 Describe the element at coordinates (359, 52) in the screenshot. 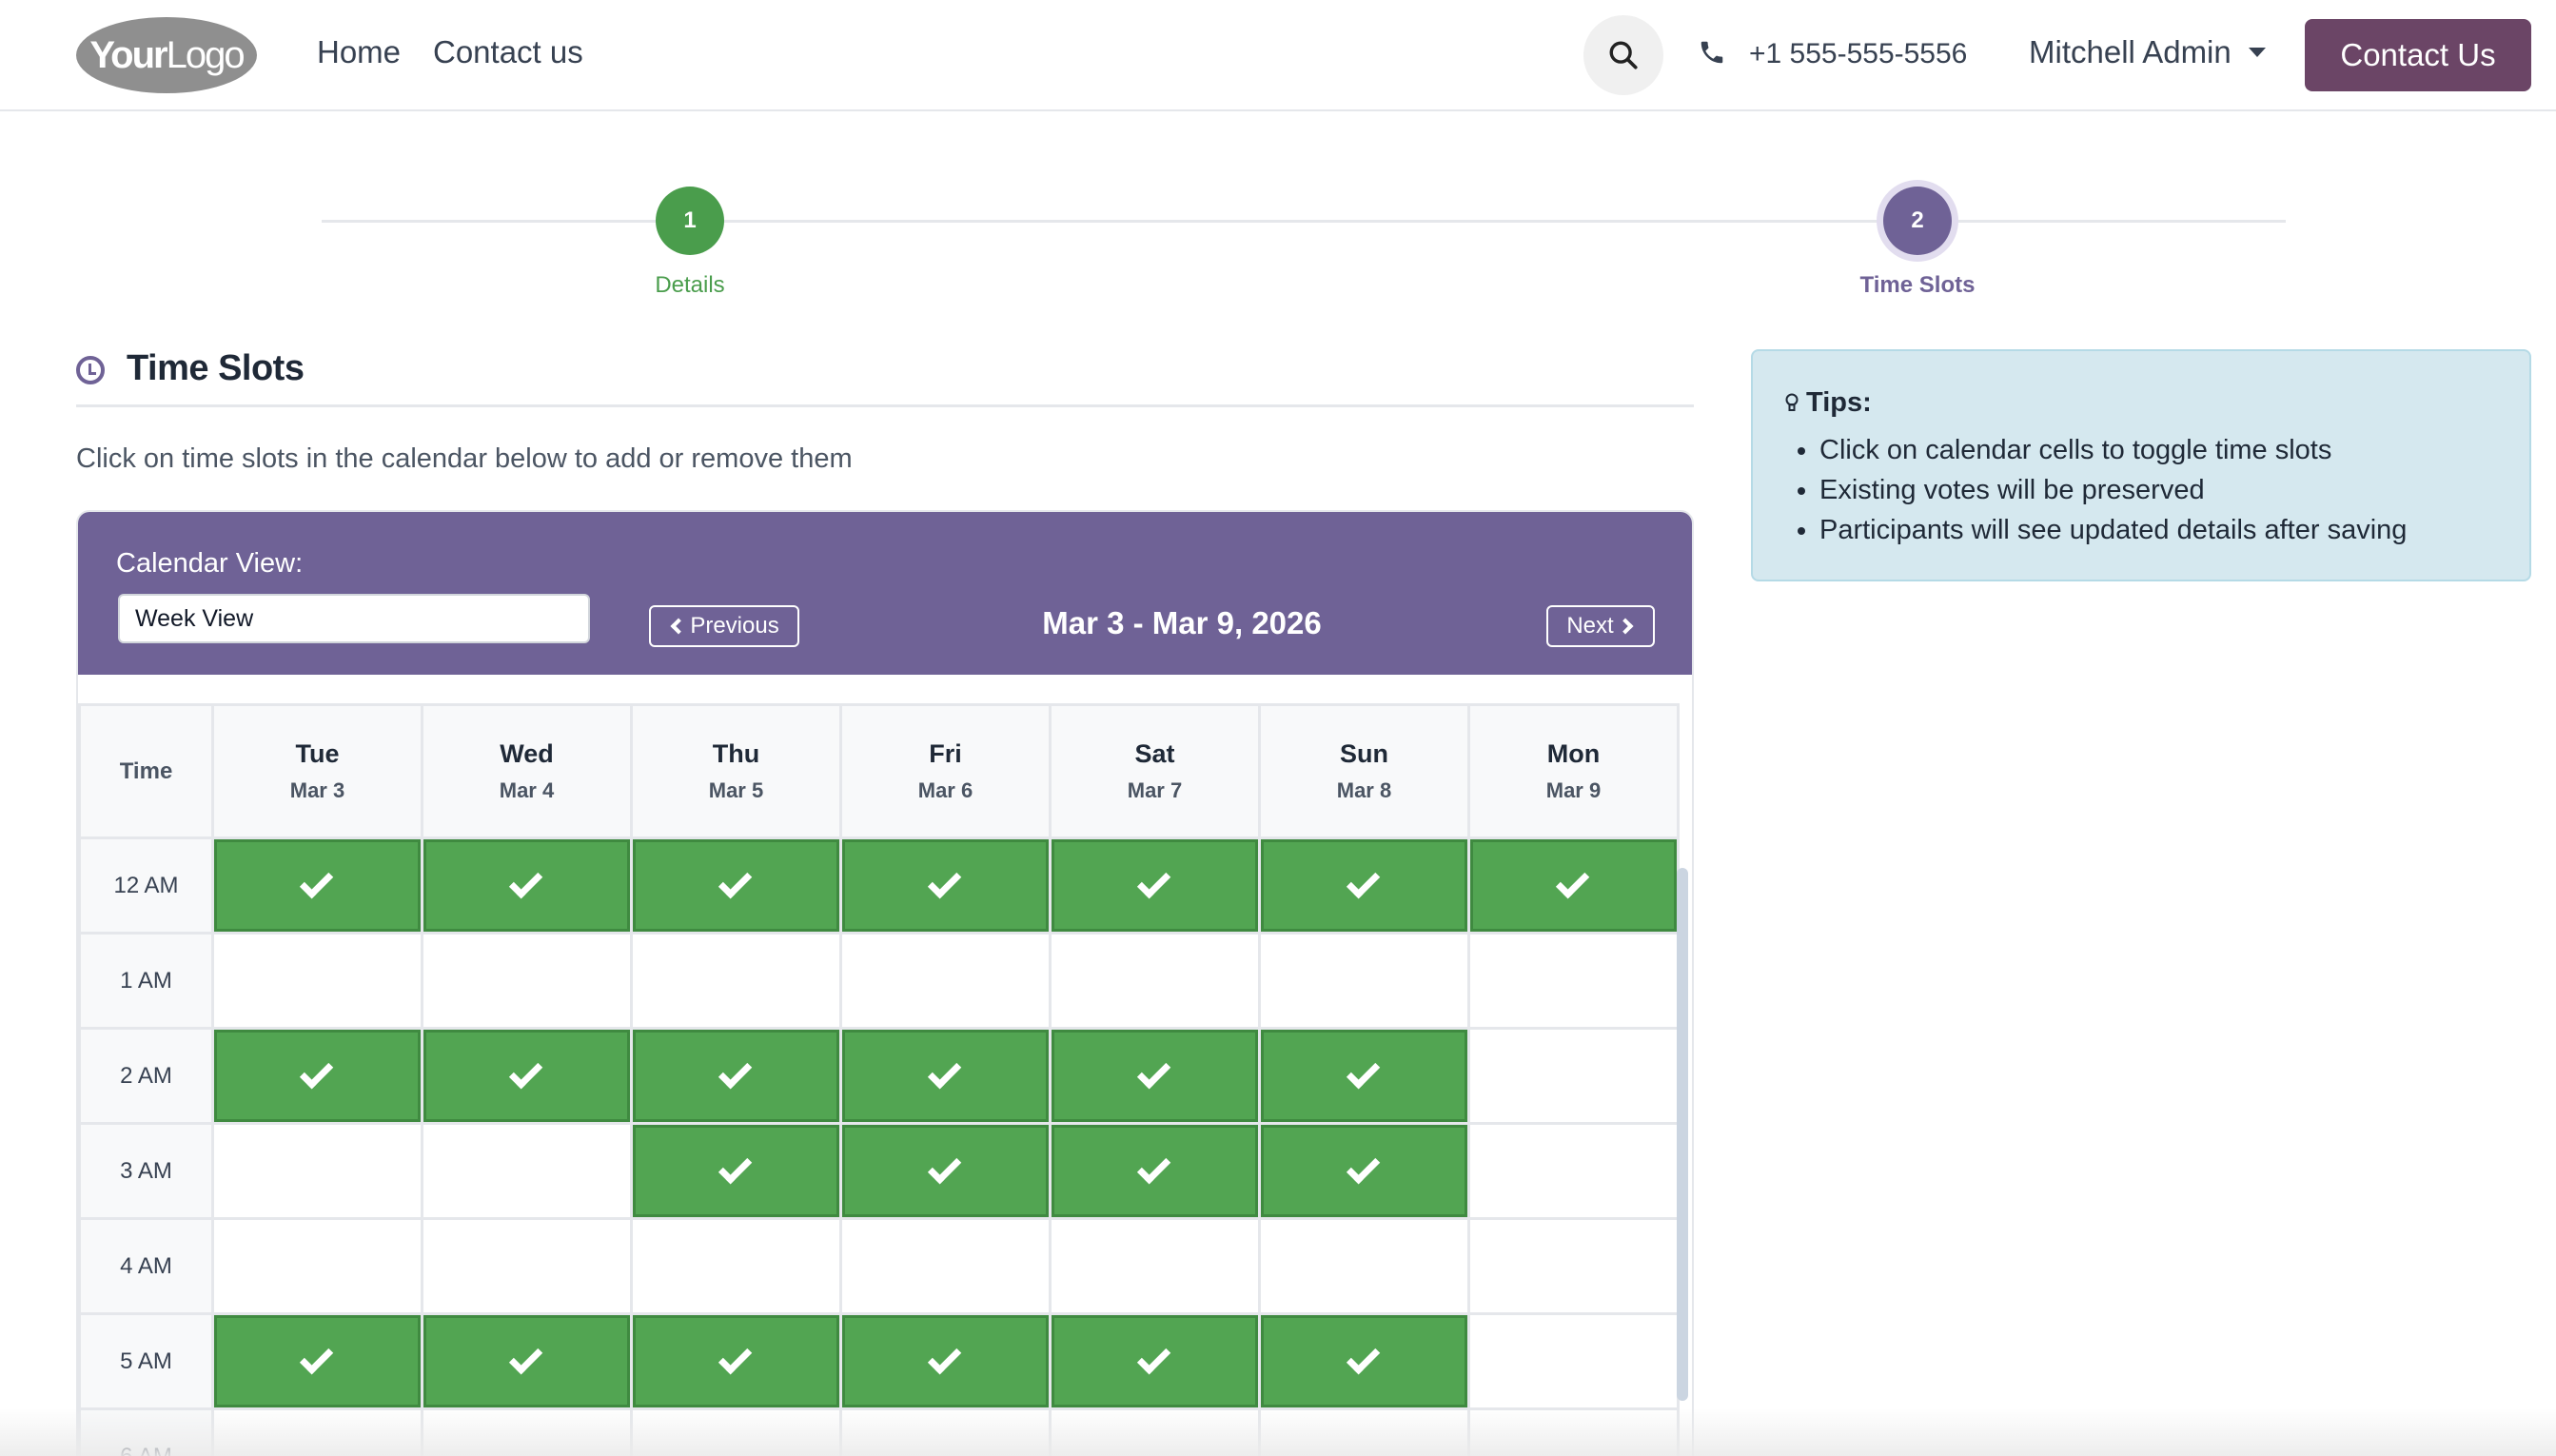

I see `nav-home-link: Home` at that location.